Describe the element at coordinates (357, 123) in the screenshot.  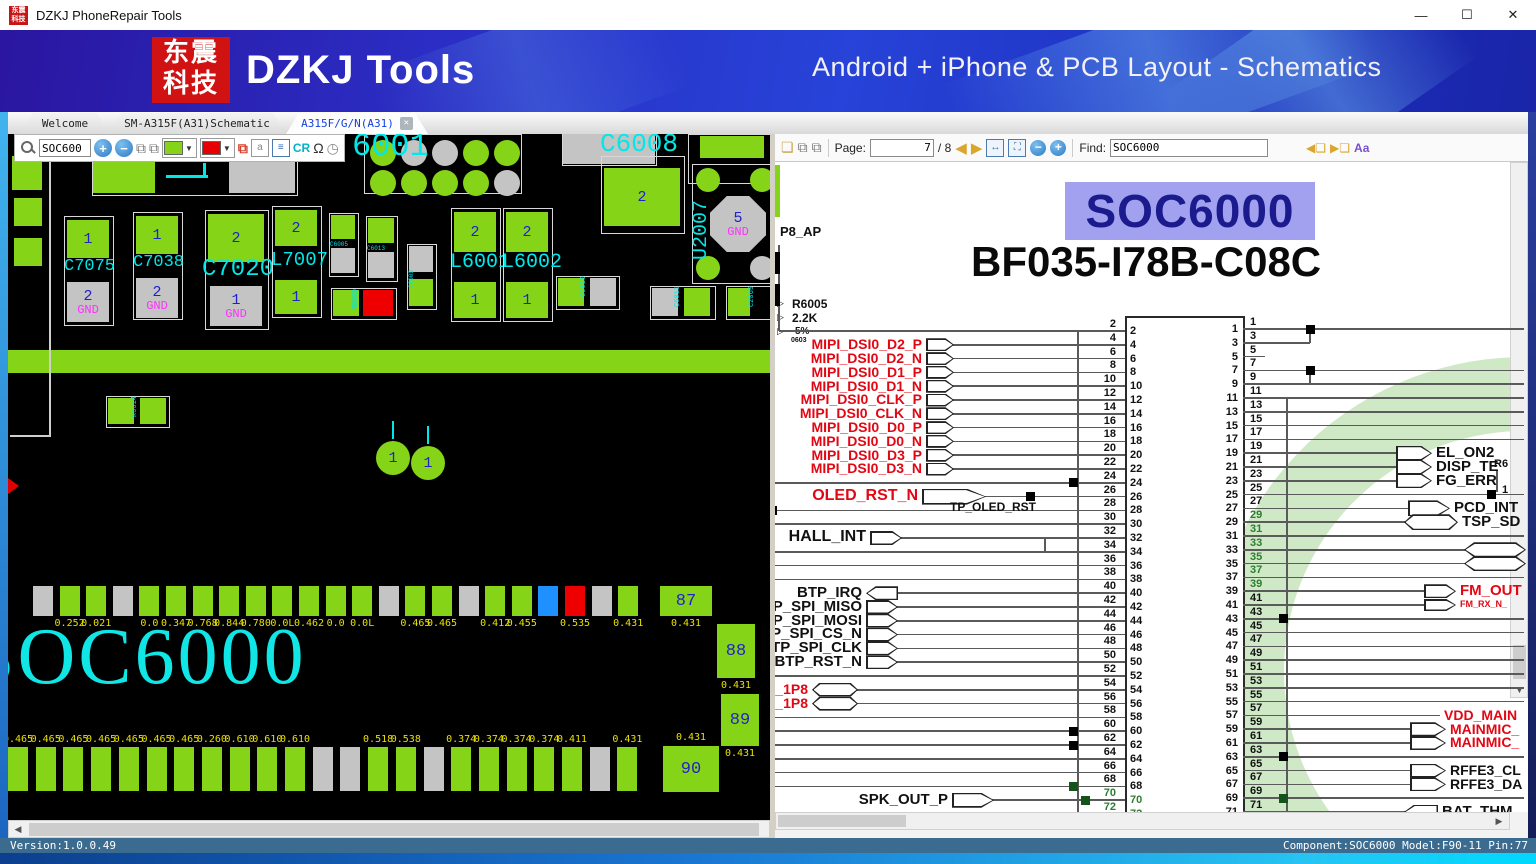
I see `tab-a315f-g-n: A315F/G/N(A31) ✕` at that location.